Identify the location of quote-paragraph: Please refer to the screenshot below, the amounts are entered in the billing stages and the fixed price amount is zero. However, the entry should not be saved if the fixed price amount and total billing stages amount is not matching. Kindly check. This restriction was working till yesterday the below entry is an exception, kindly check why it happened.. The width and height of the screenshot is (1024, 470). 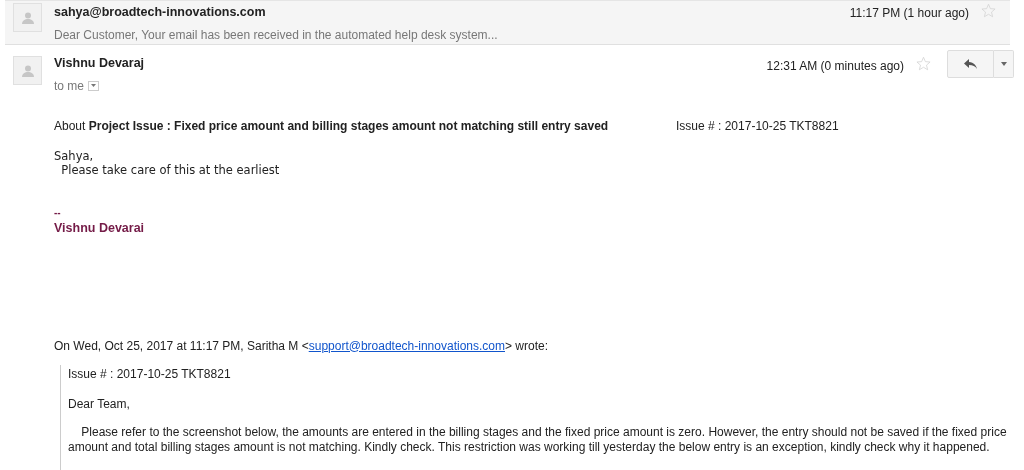
(538, 439).